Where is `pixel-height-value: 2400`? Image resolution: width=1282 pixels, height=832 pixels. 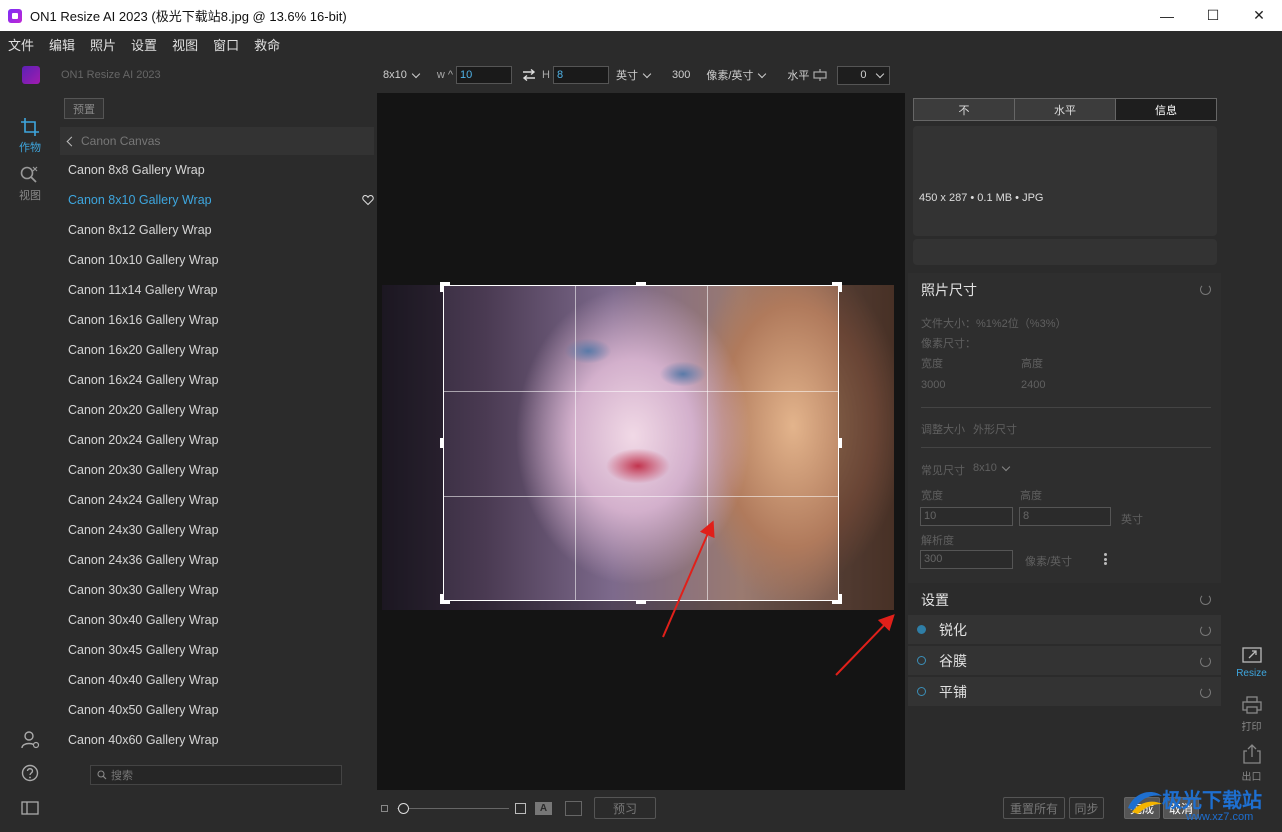
pixel-height-value: 2400 is located at coordinates (1033, 385).